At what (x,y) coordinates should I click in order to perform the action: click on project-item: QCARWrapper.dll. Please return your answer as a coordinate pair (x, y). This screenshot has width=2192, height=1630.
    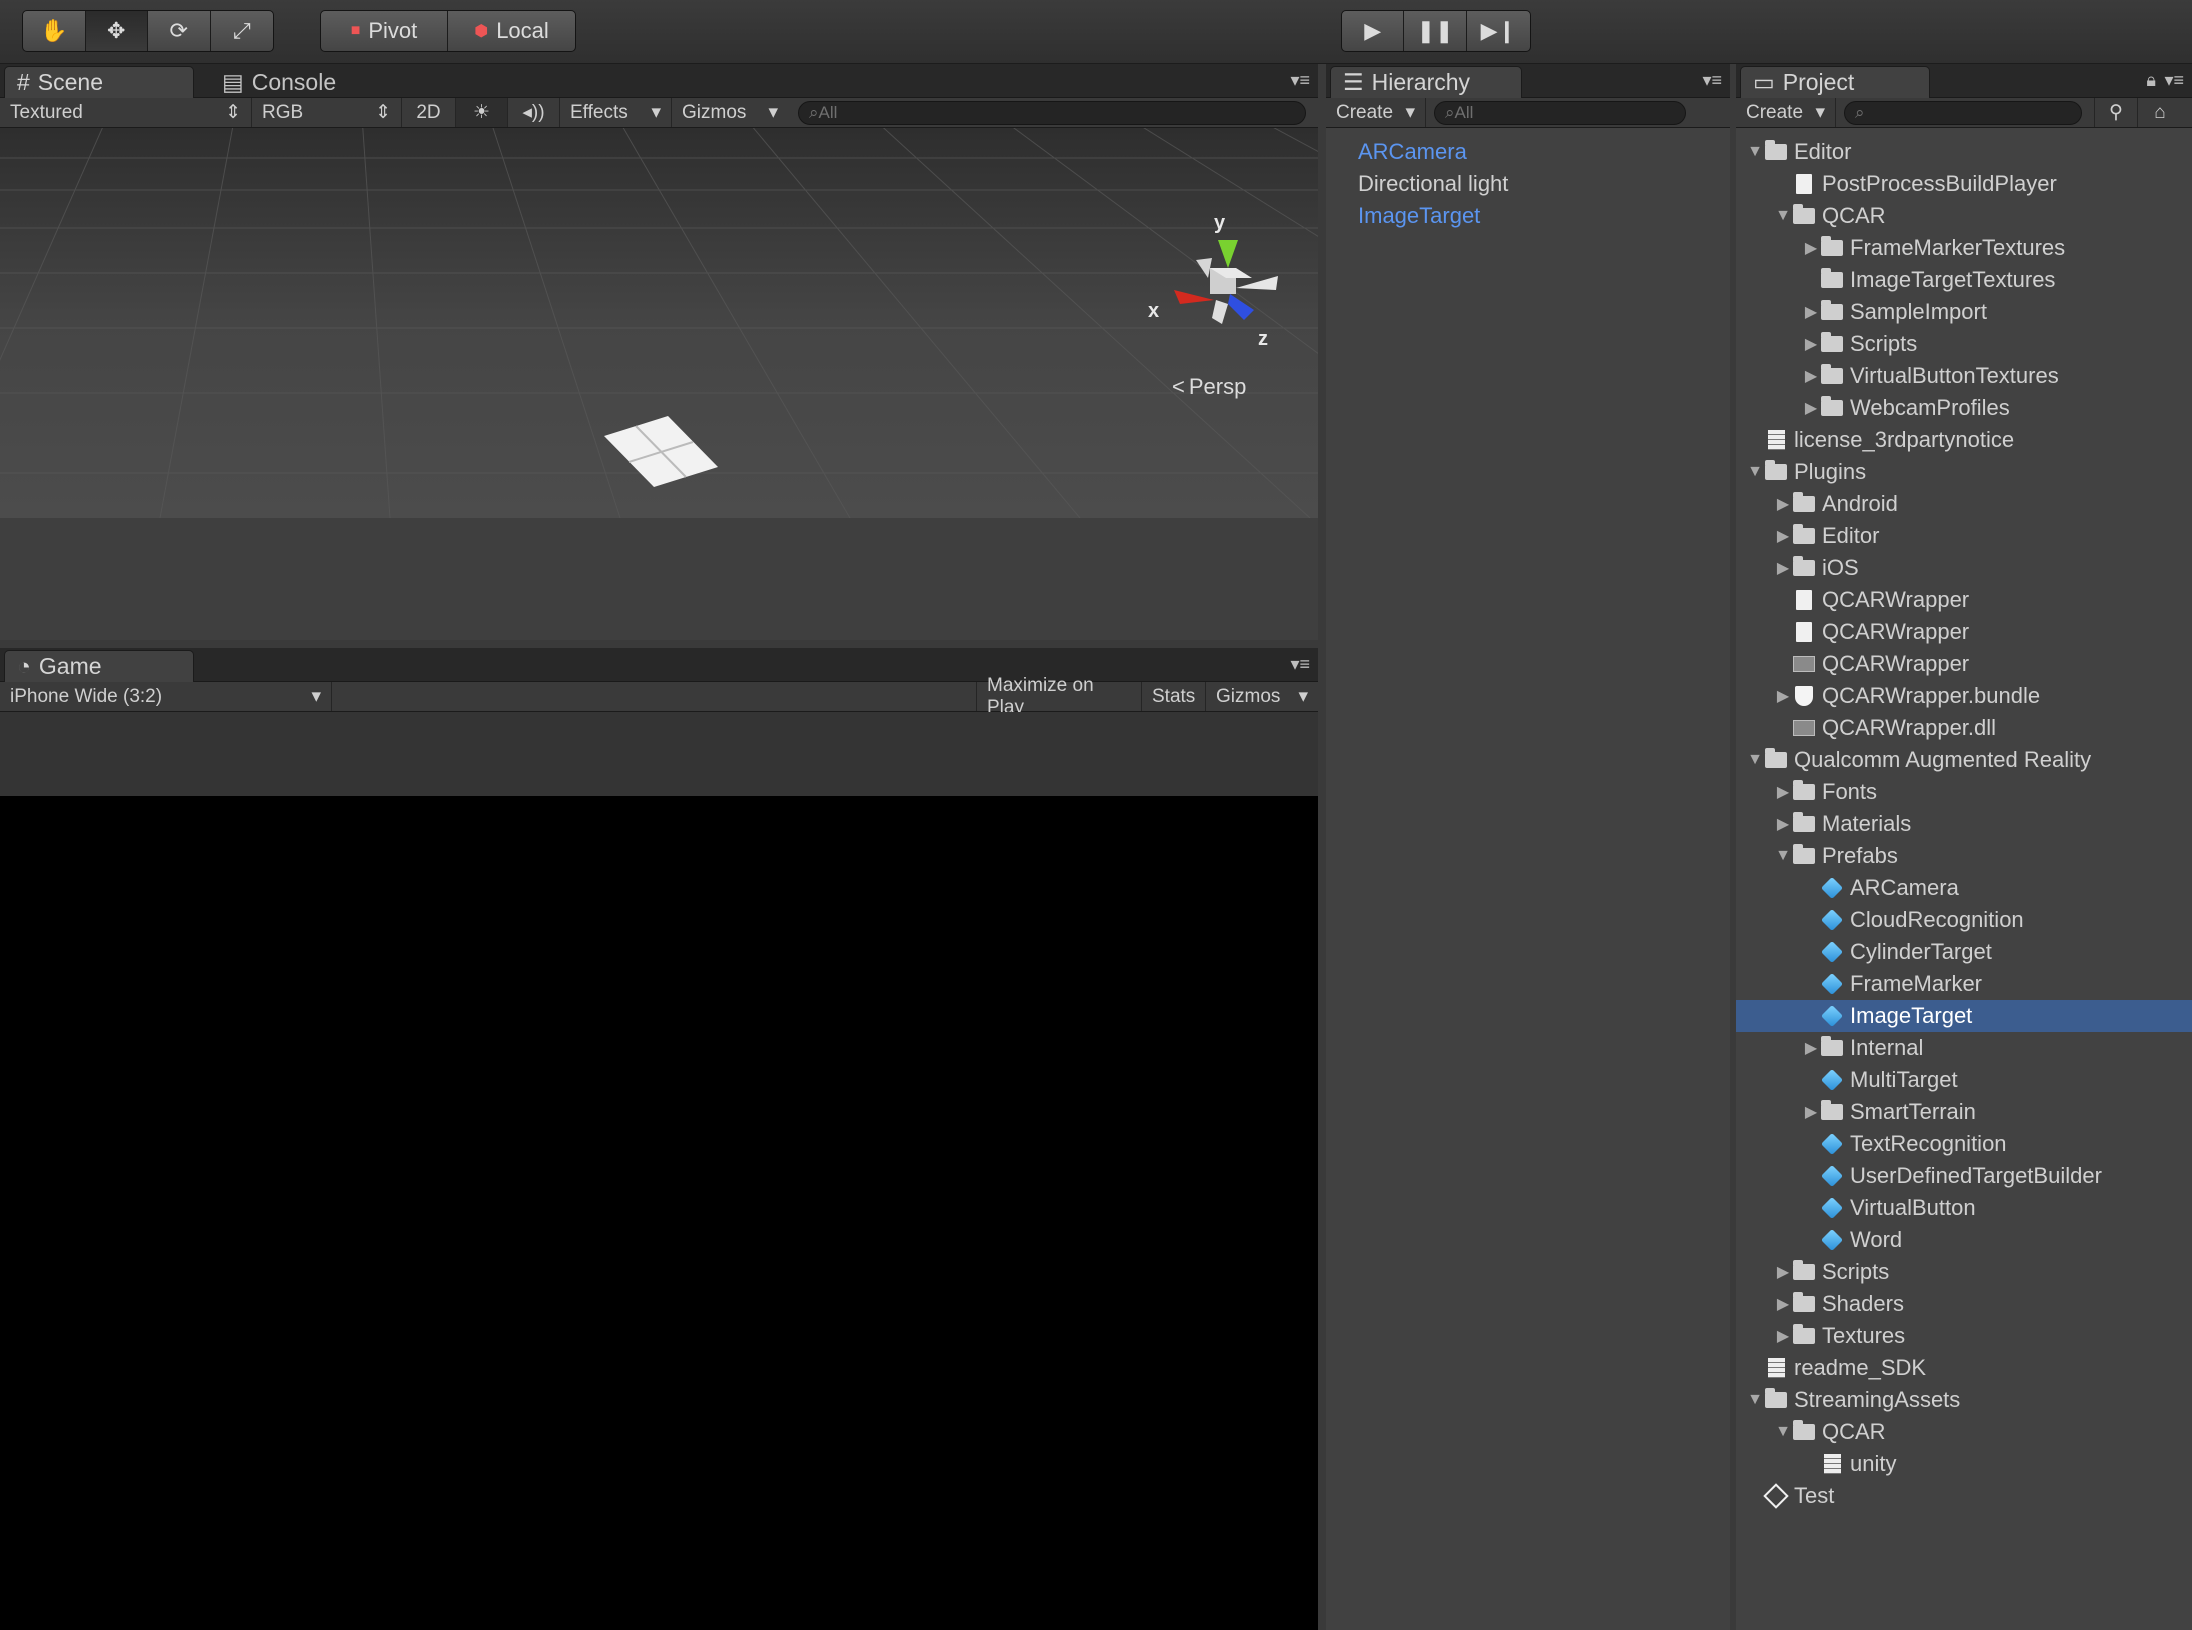
    Looking at the image, I should click on (1964, 728).